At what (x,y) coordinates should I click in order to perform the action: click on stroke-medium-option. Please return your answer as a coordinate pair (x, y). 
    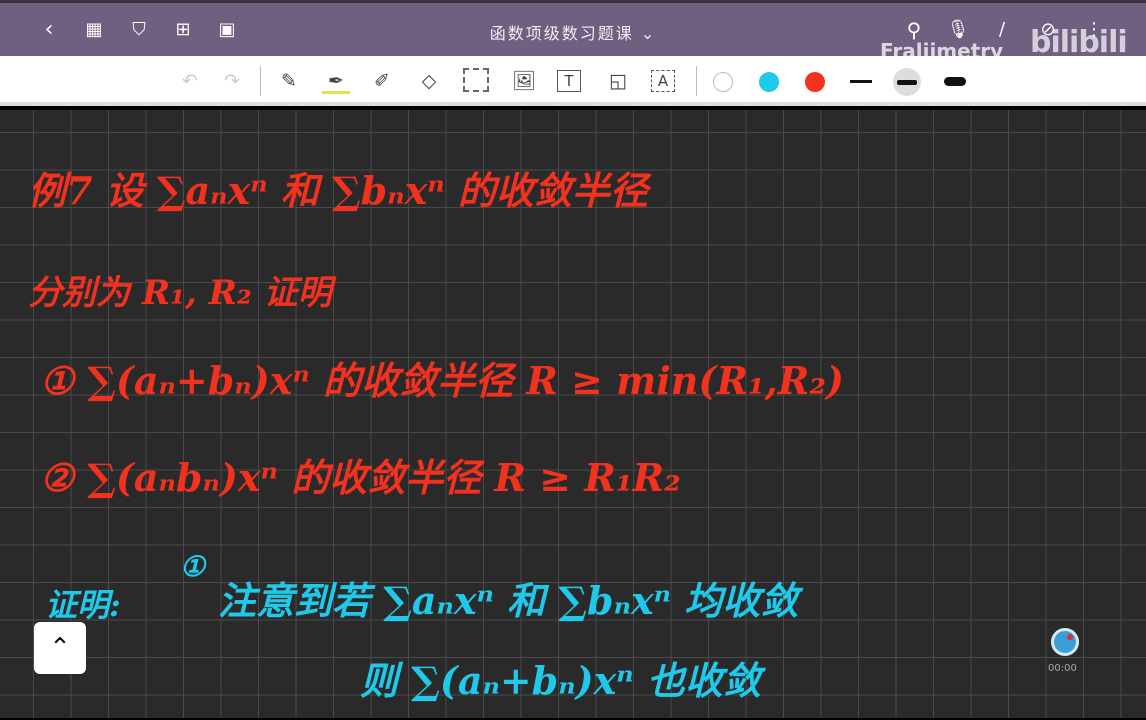
    Looking at the image, I should click on (907, 82).